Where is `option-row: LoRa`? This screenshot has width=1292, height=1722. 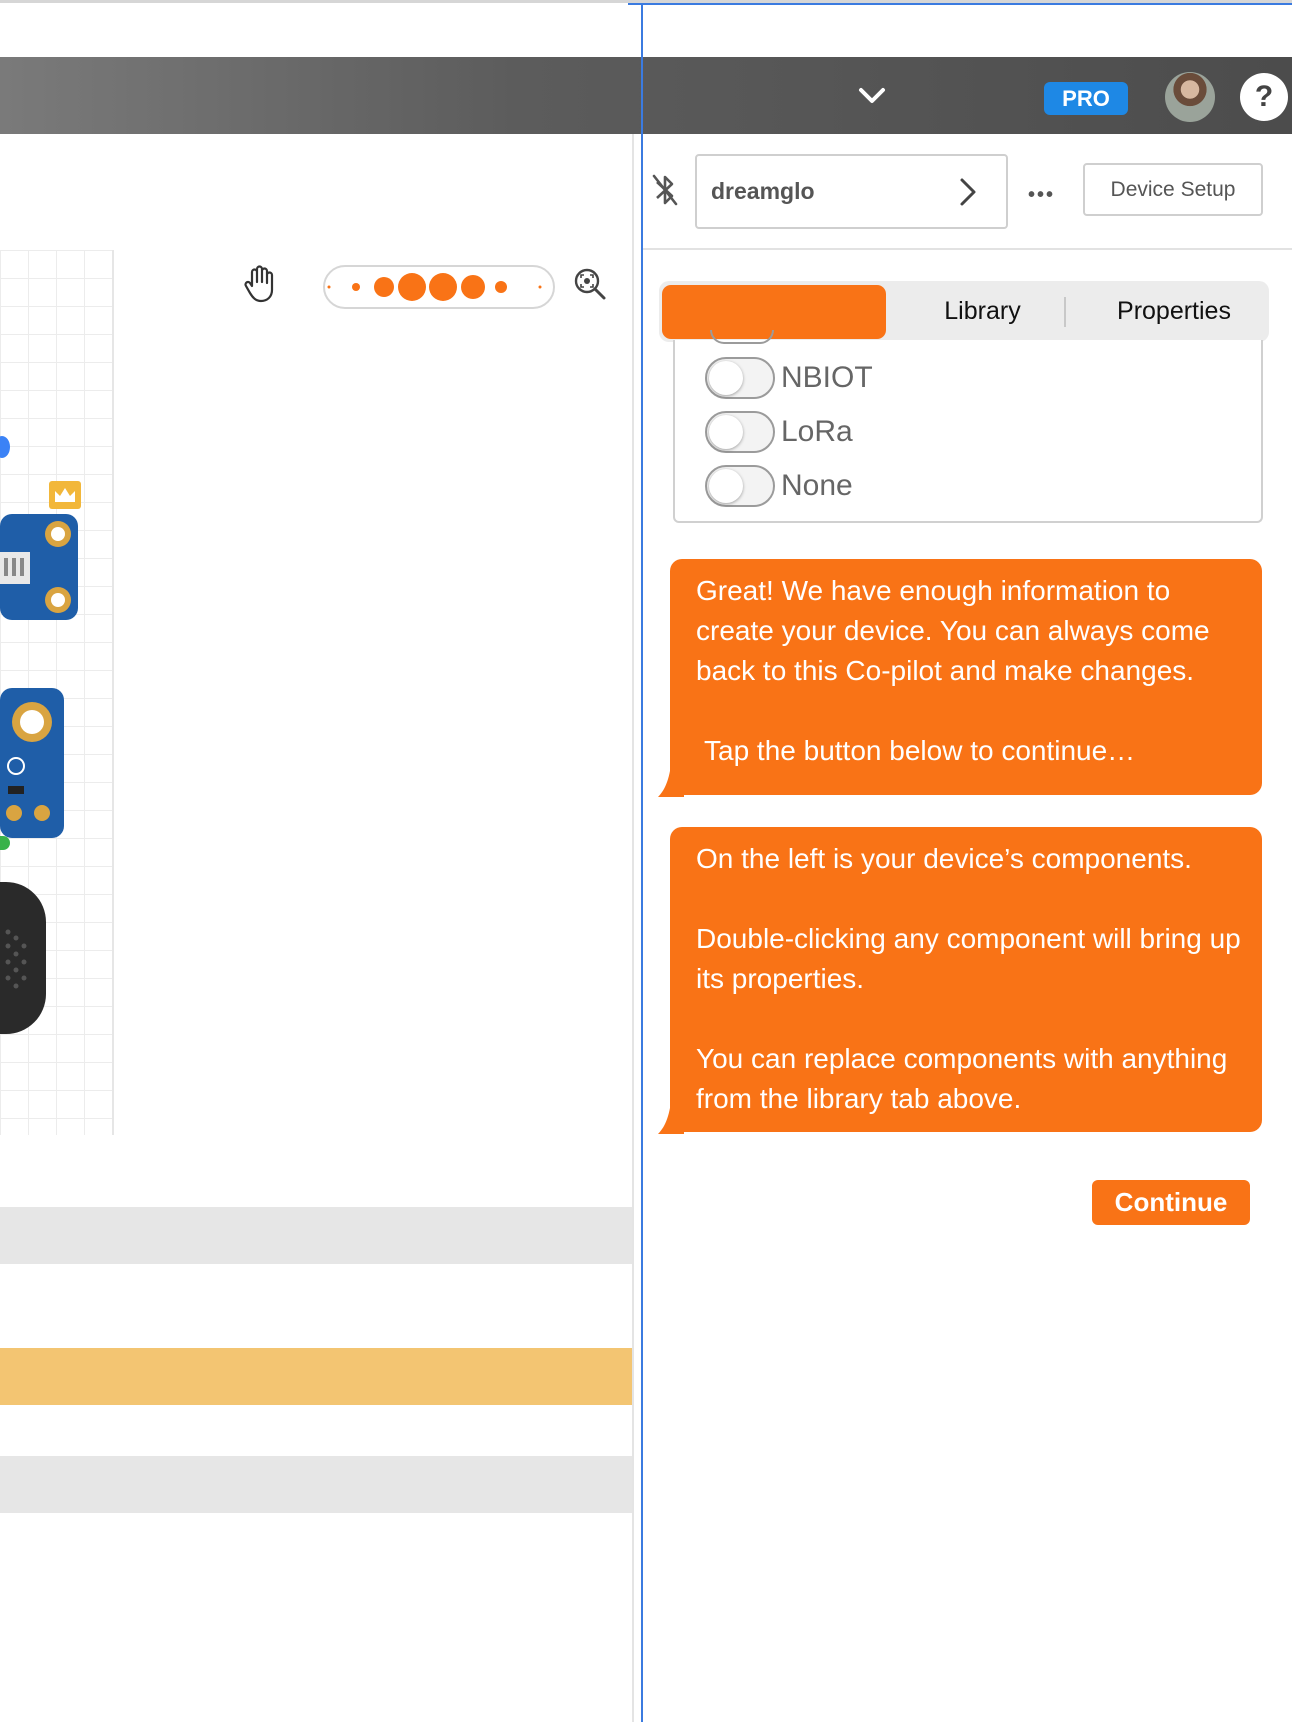 option-row: LoRa is located at coordinates (779, 432).